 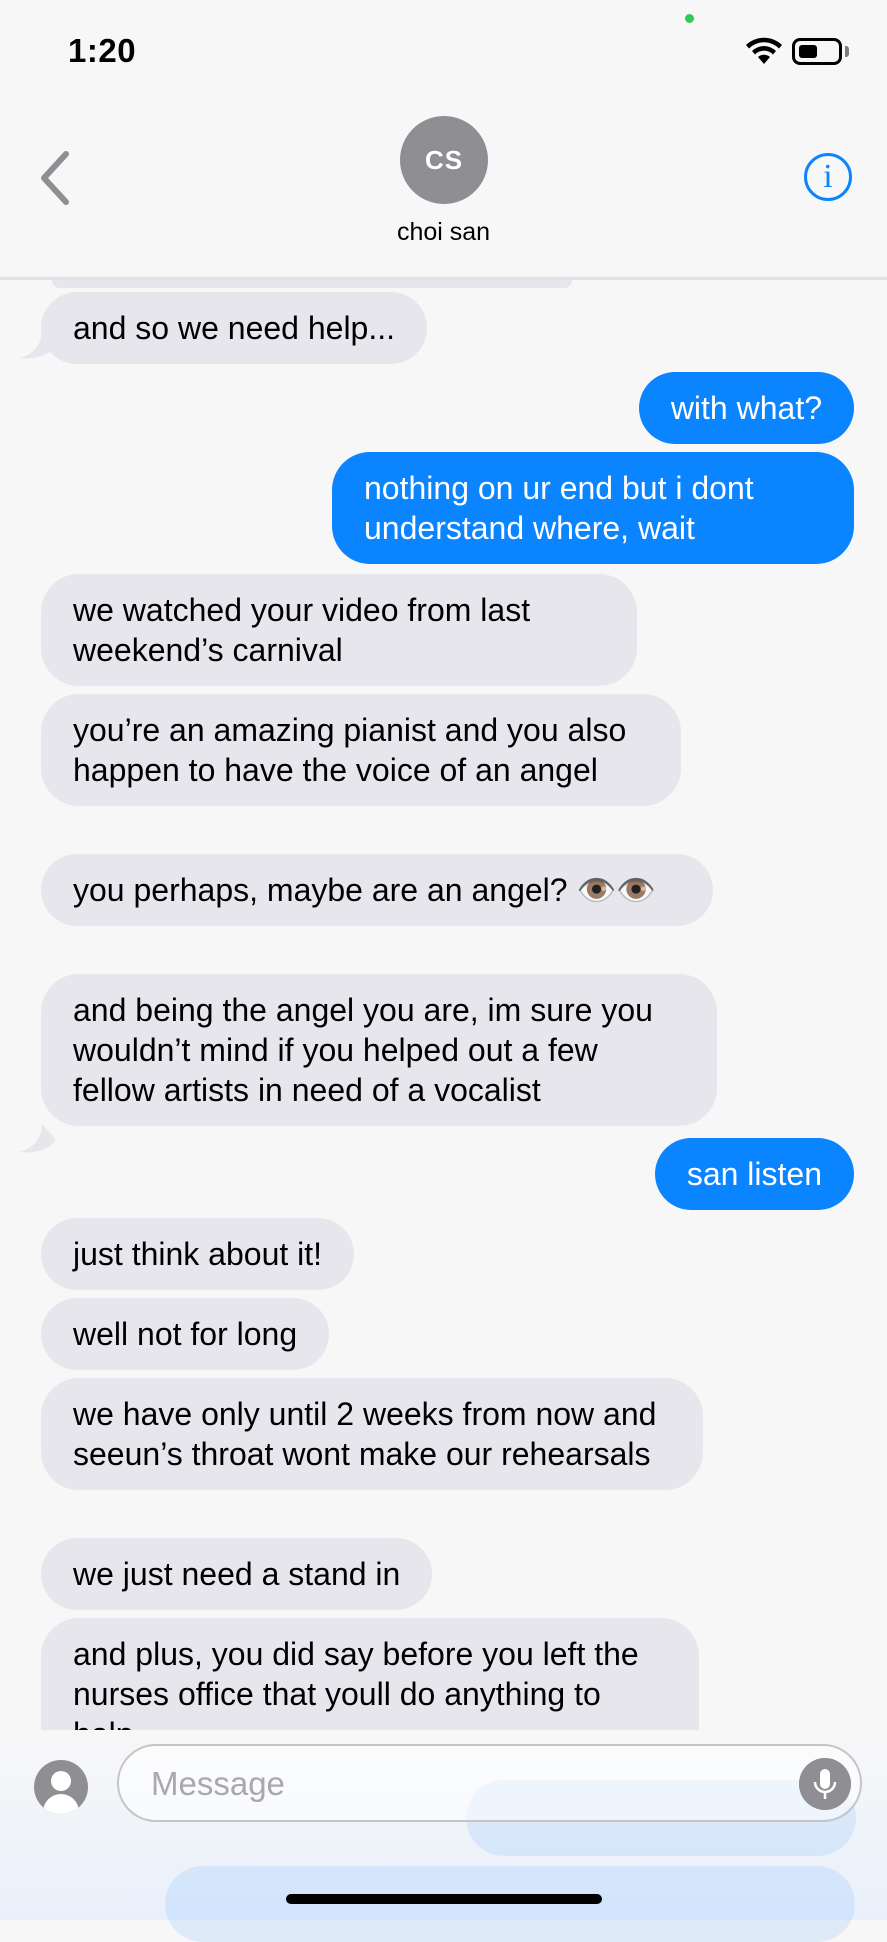 I want to click on status-time: 1:20, so click(x=102, y=50).